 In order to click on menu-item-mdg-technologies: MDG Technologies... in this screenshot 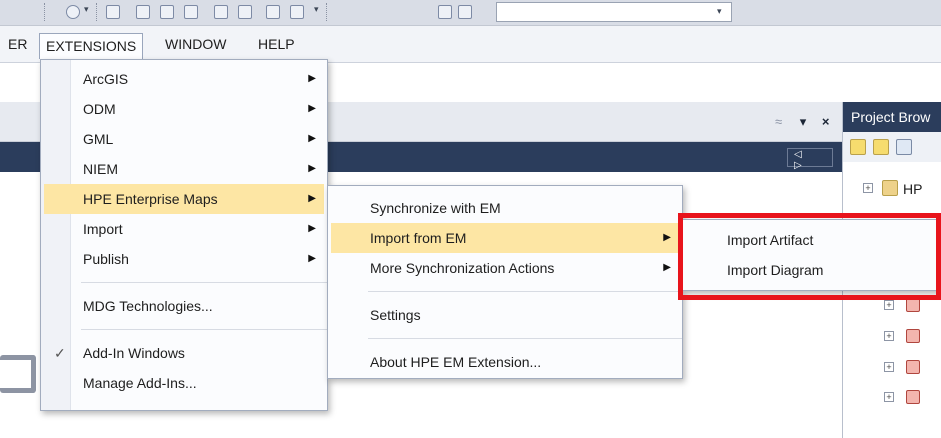, I will do `click(184, 306)`.